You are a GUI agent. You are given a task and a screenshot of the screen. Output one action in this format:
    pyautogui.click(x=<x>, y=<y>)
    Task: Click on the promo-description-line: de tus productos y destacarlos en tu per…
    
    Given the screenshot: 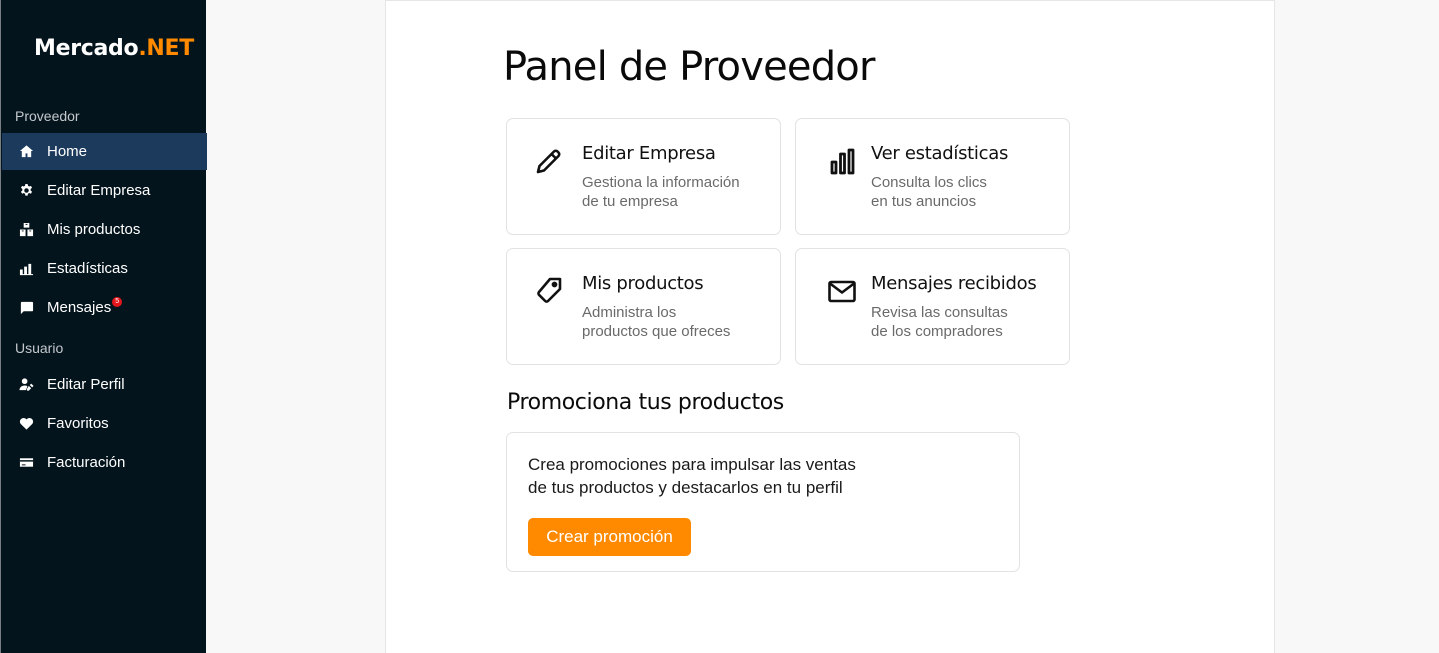 What is the action you would take?
    pyautogui.click(x=685, y=487)
    